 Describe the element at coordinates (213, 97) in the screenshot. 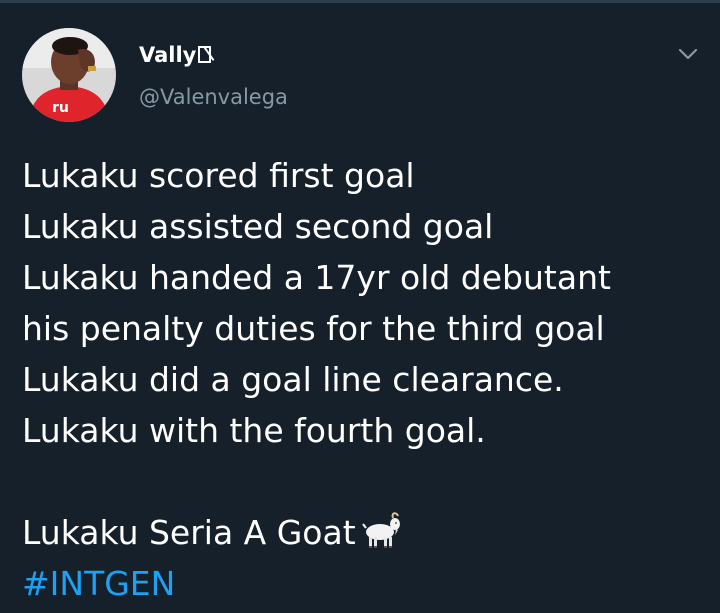

I see `author-handle: @Valenvalega` at that location.